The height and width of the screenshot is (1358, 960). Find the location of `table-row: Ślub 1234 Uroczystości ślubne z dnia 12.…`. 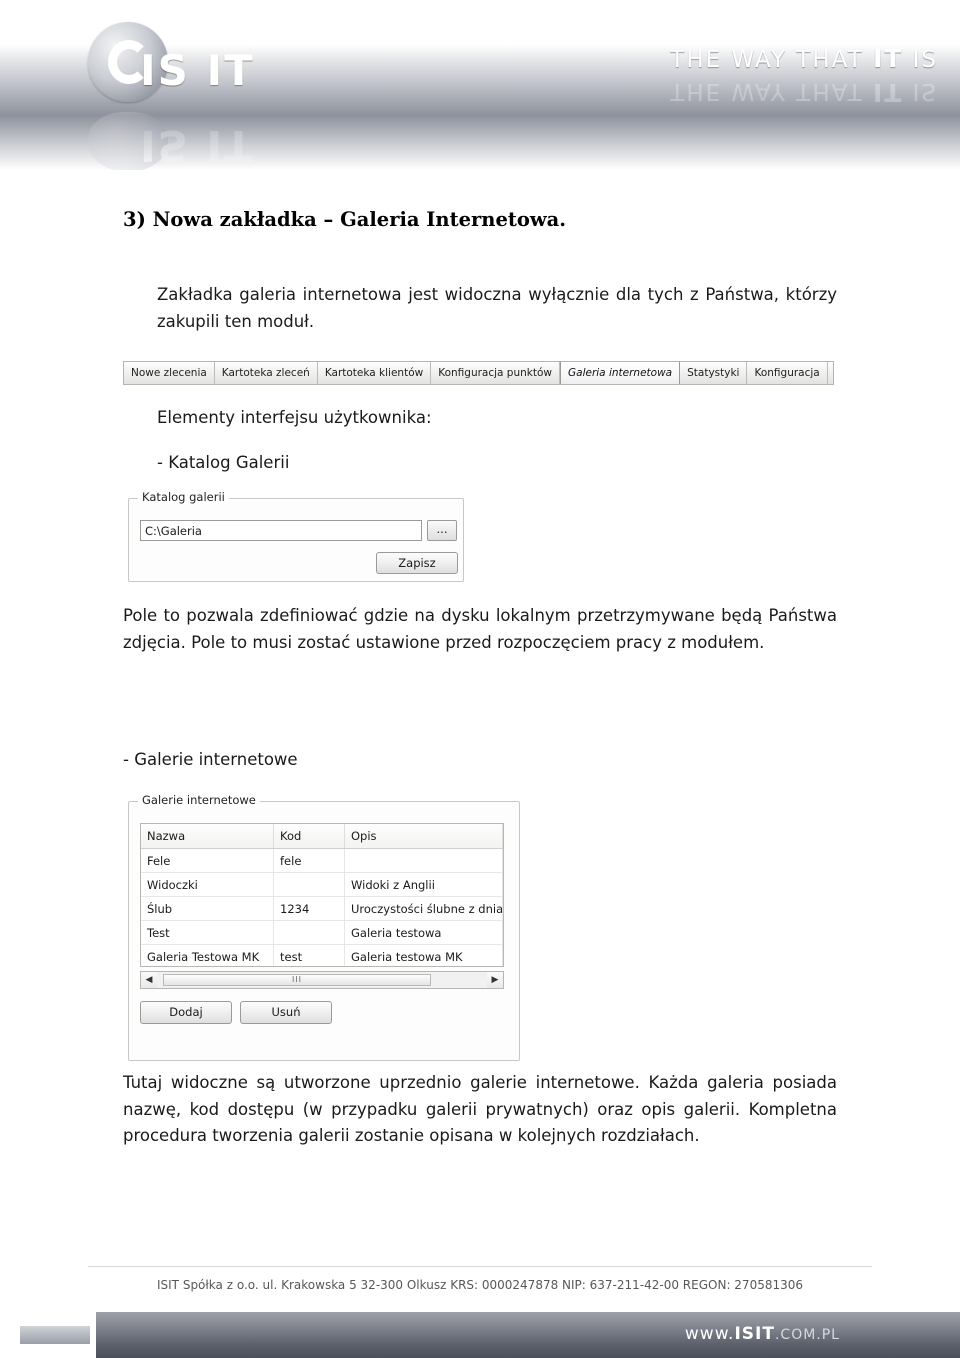

table-row: Ślub 1234 Uroczystości ślubne z dnia 12.… is located at coordinates (322, 908).